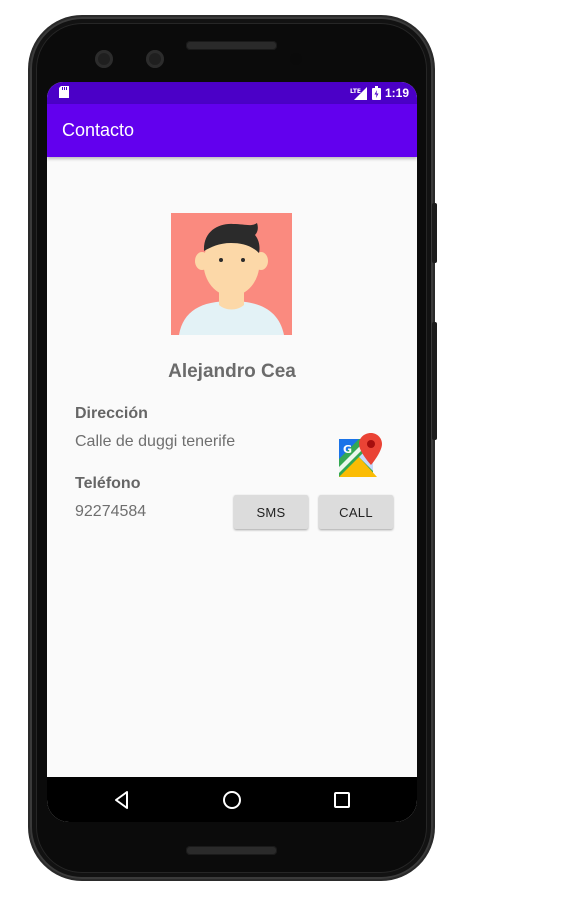  Describe the element at coordinates (231, 850) in the screenshot. I see `bottom-speaker` at that location.